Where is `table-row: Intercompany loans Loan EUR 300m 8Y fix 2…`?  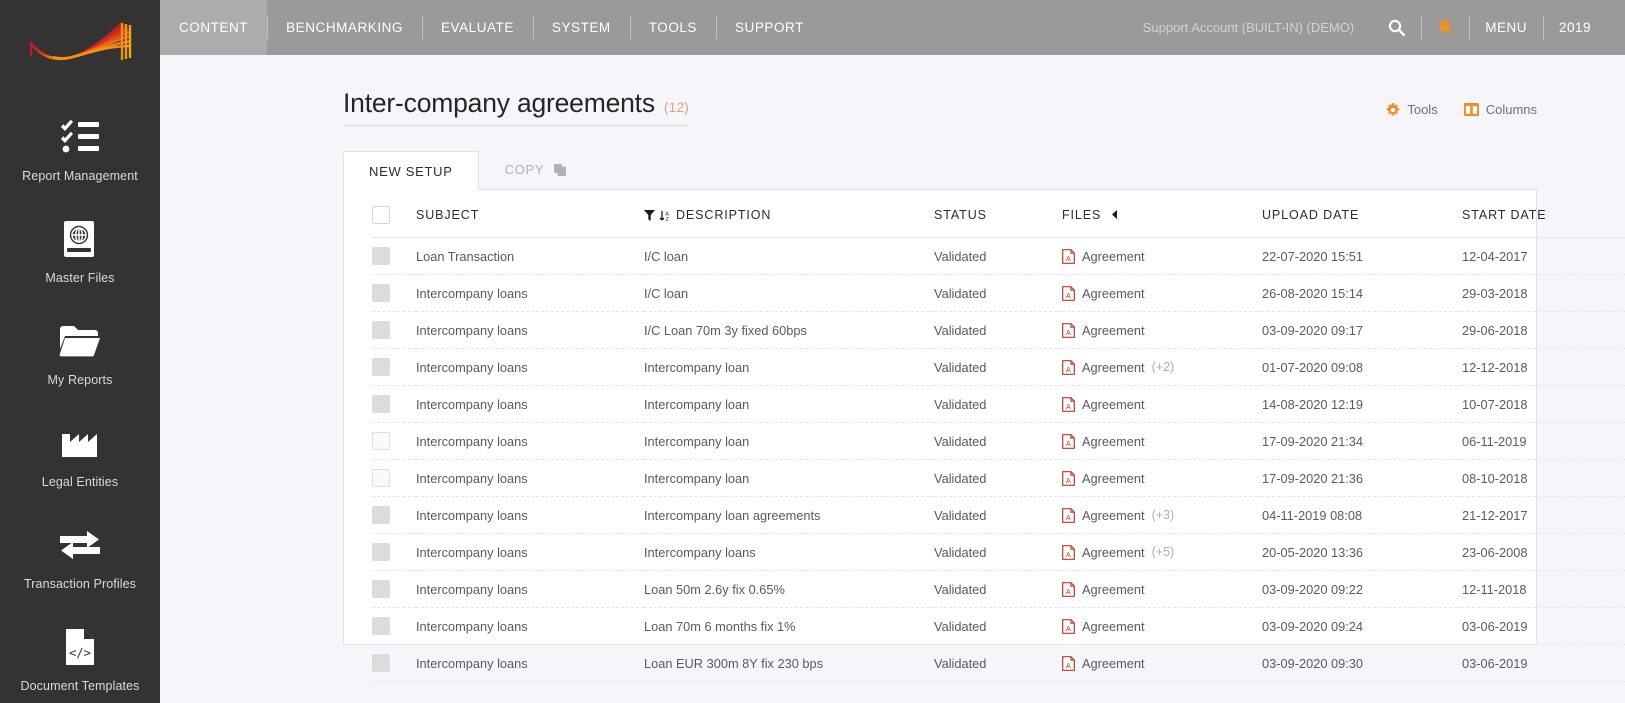
table-row: Intercompany loans Loan EUR 300m 8Y fix 2… is located at coordinates (998, 663).